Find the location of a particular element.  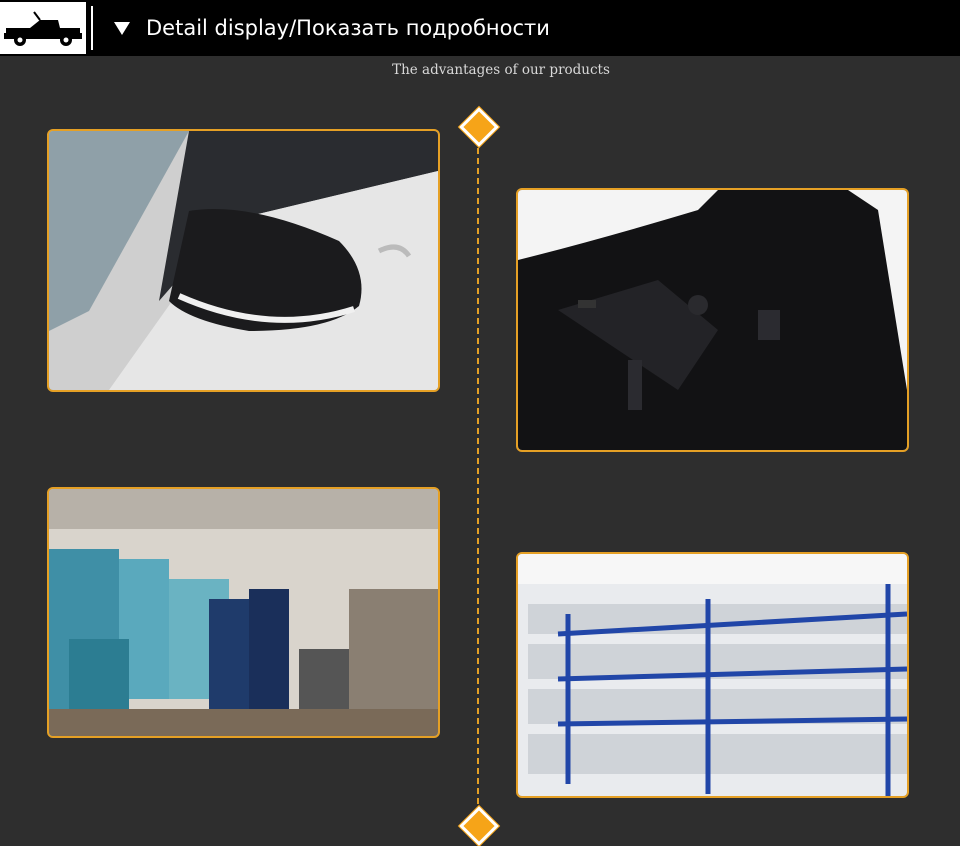

header-bar: Detail display/Показать подробности is located at coordinates (480, 28).